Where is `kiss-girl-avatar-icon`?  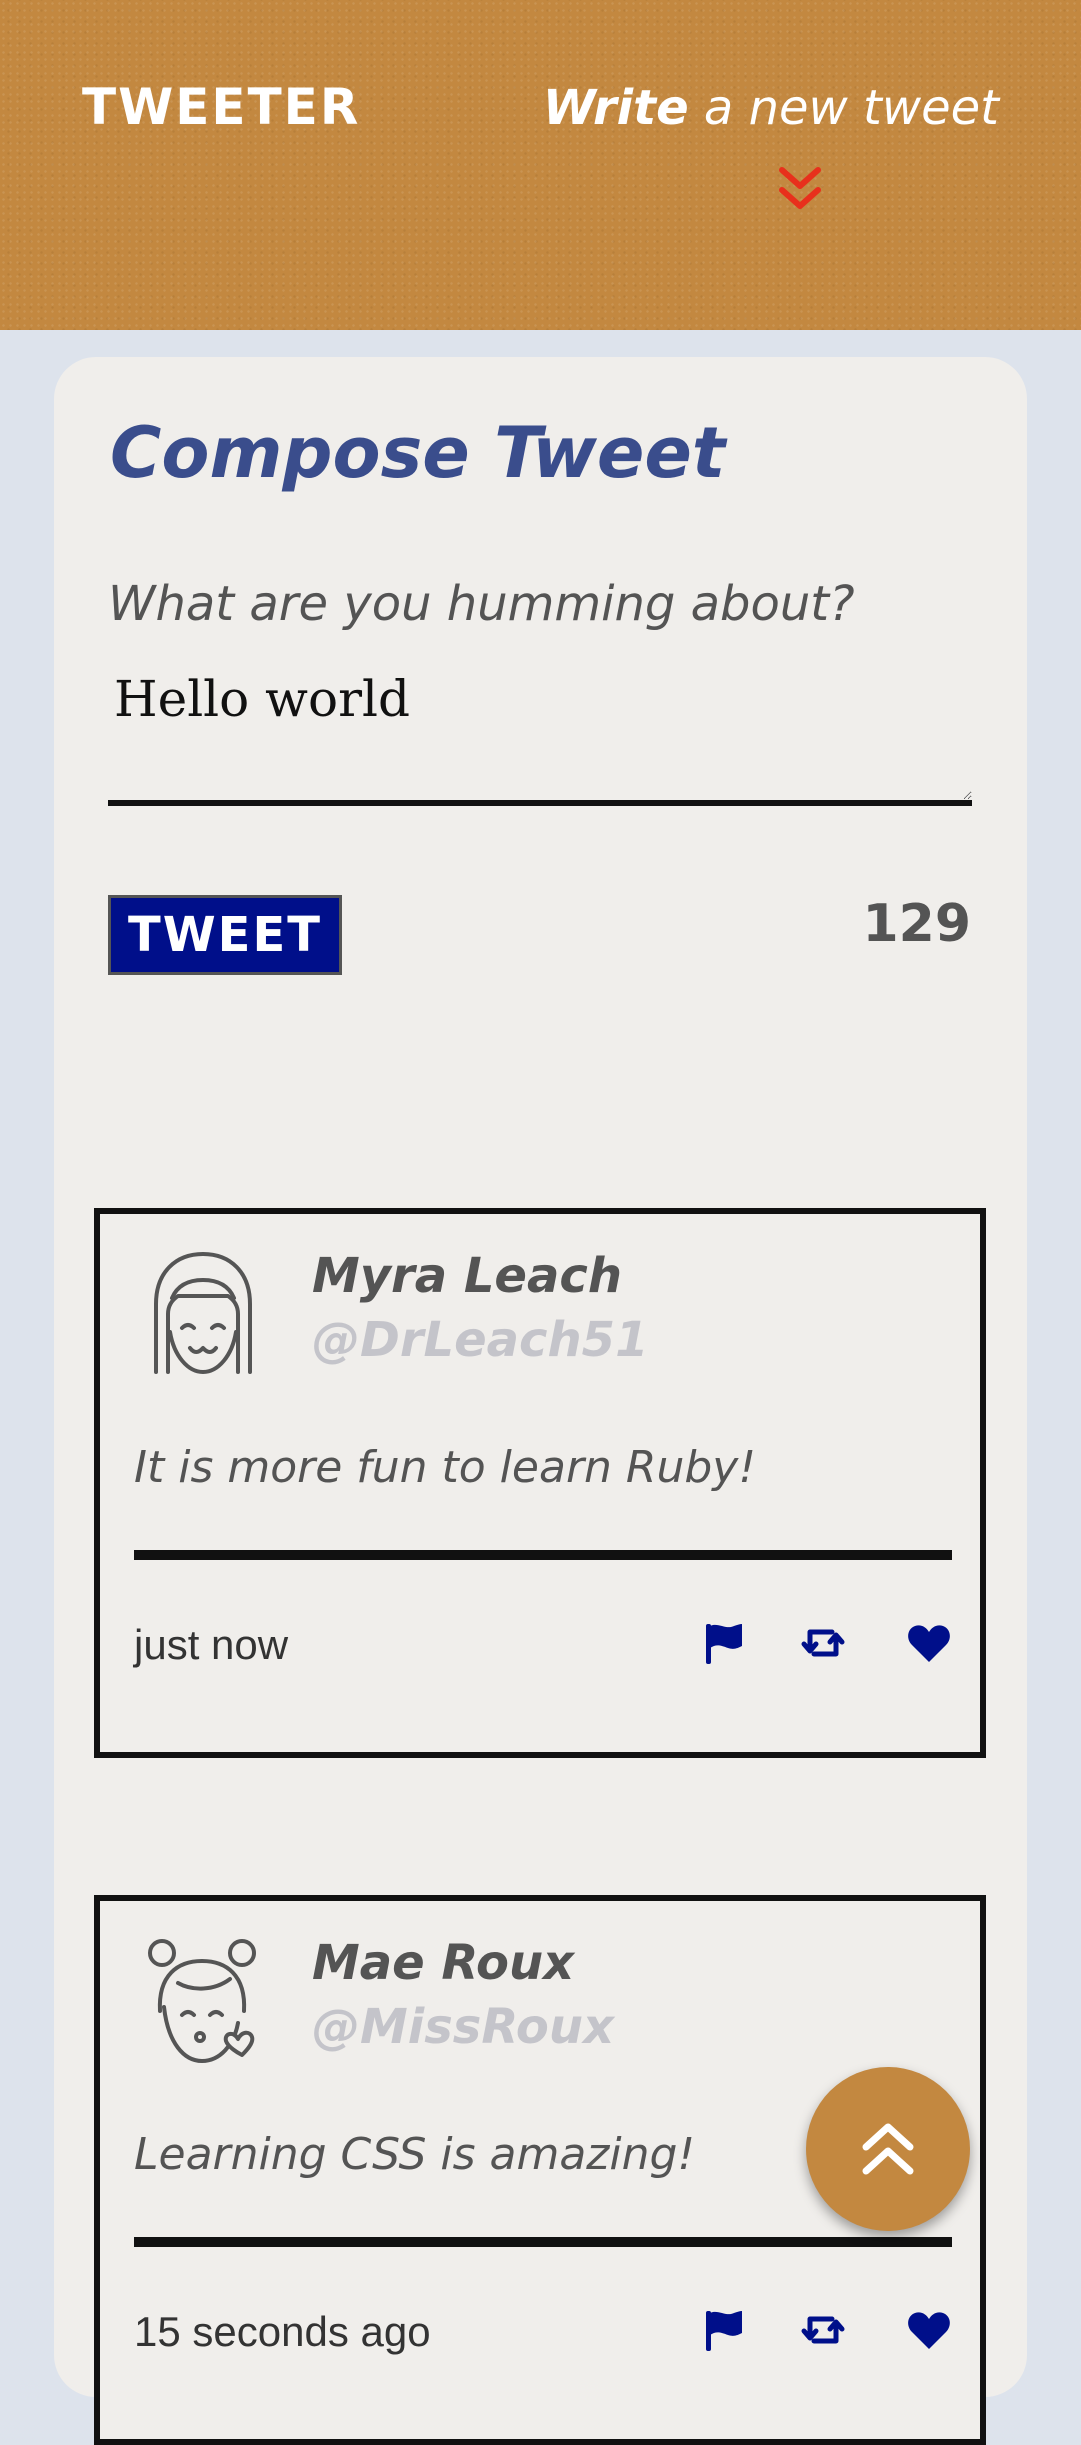 kiss-girl-avatar-icon is located at coordinates (202, 2001).